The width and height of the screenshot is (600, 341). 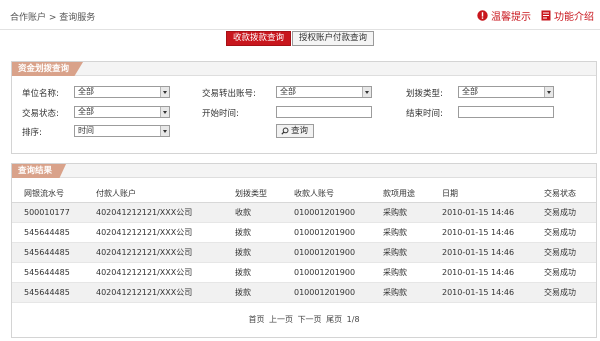 What do you see at coordinates (165, 194) in the screenshot?
I see `column-header: 付款人账户` at bounding box center [165, 194].